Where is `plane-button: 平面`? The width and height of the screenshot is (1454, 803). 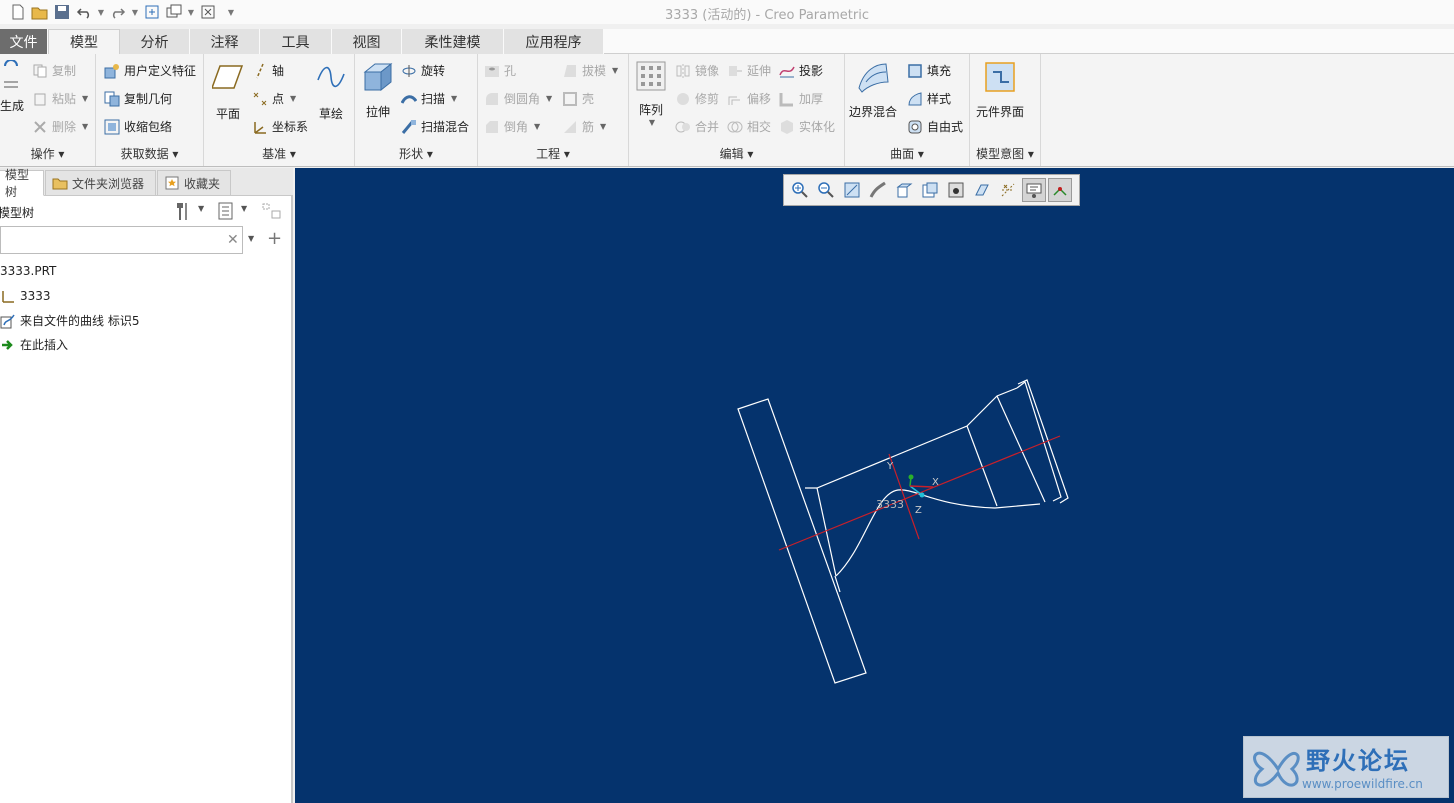
plane-button: 平面 is located at coordinates (227, 92).